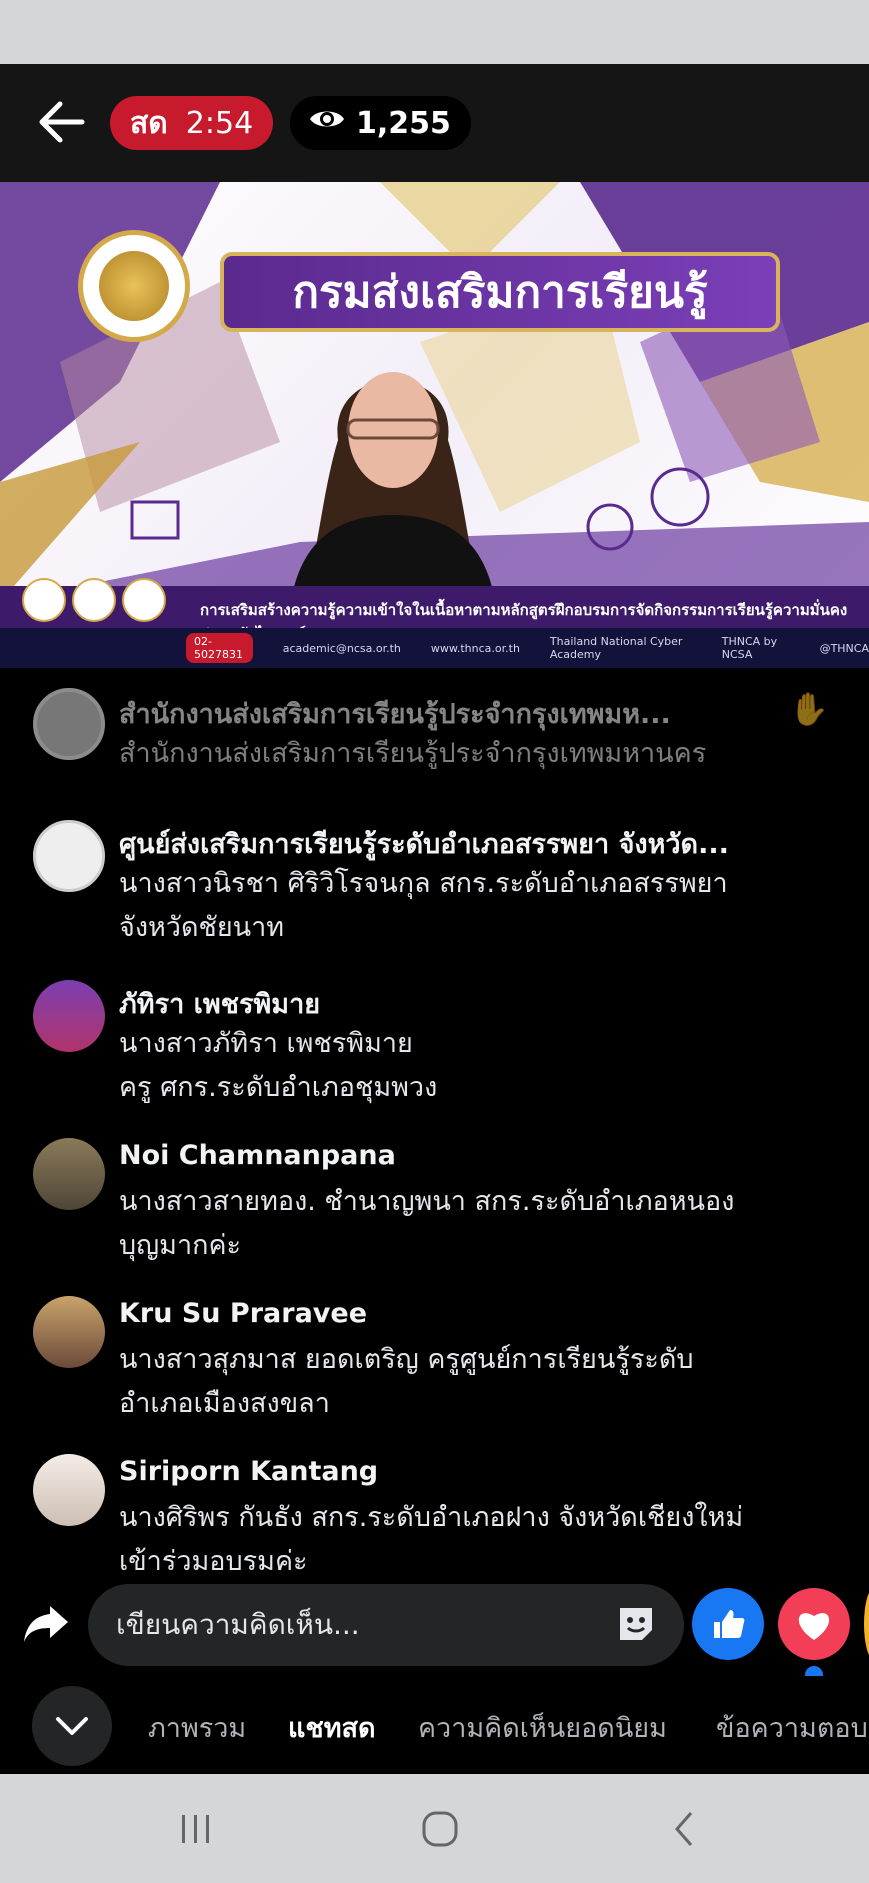 This screenshot has width=869, height=1883. I want to click on live-header: สด 2:54 1,255, so click(434, 123).